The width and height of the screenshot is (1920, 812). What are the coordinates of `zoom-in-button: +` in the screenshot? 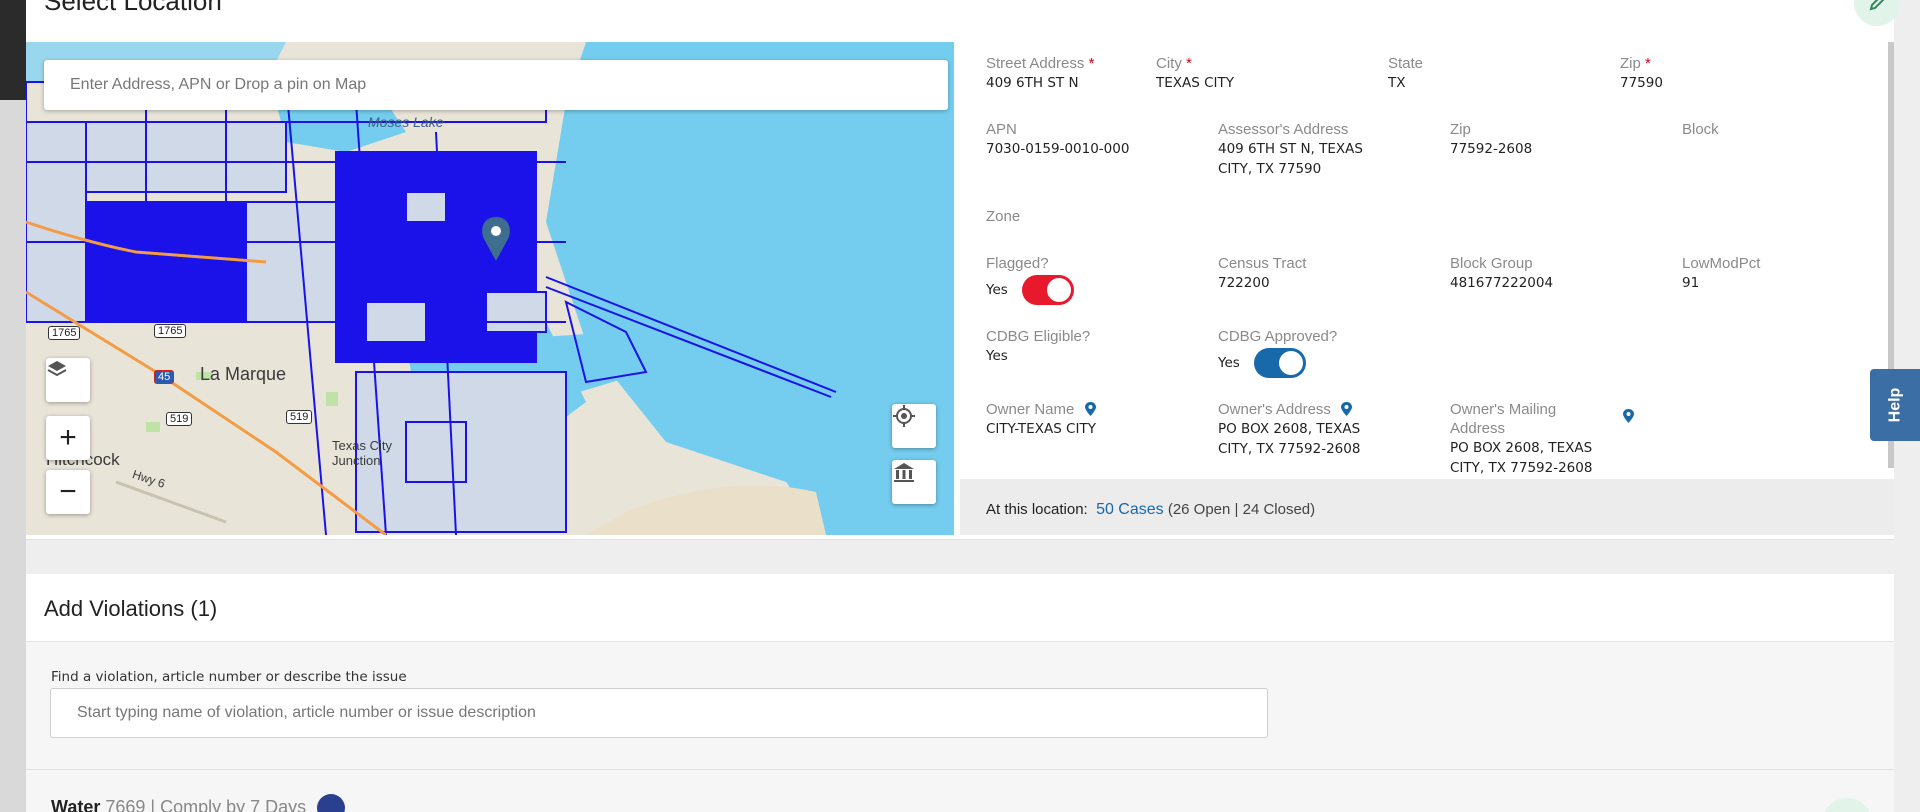 It's located at (68, 438).